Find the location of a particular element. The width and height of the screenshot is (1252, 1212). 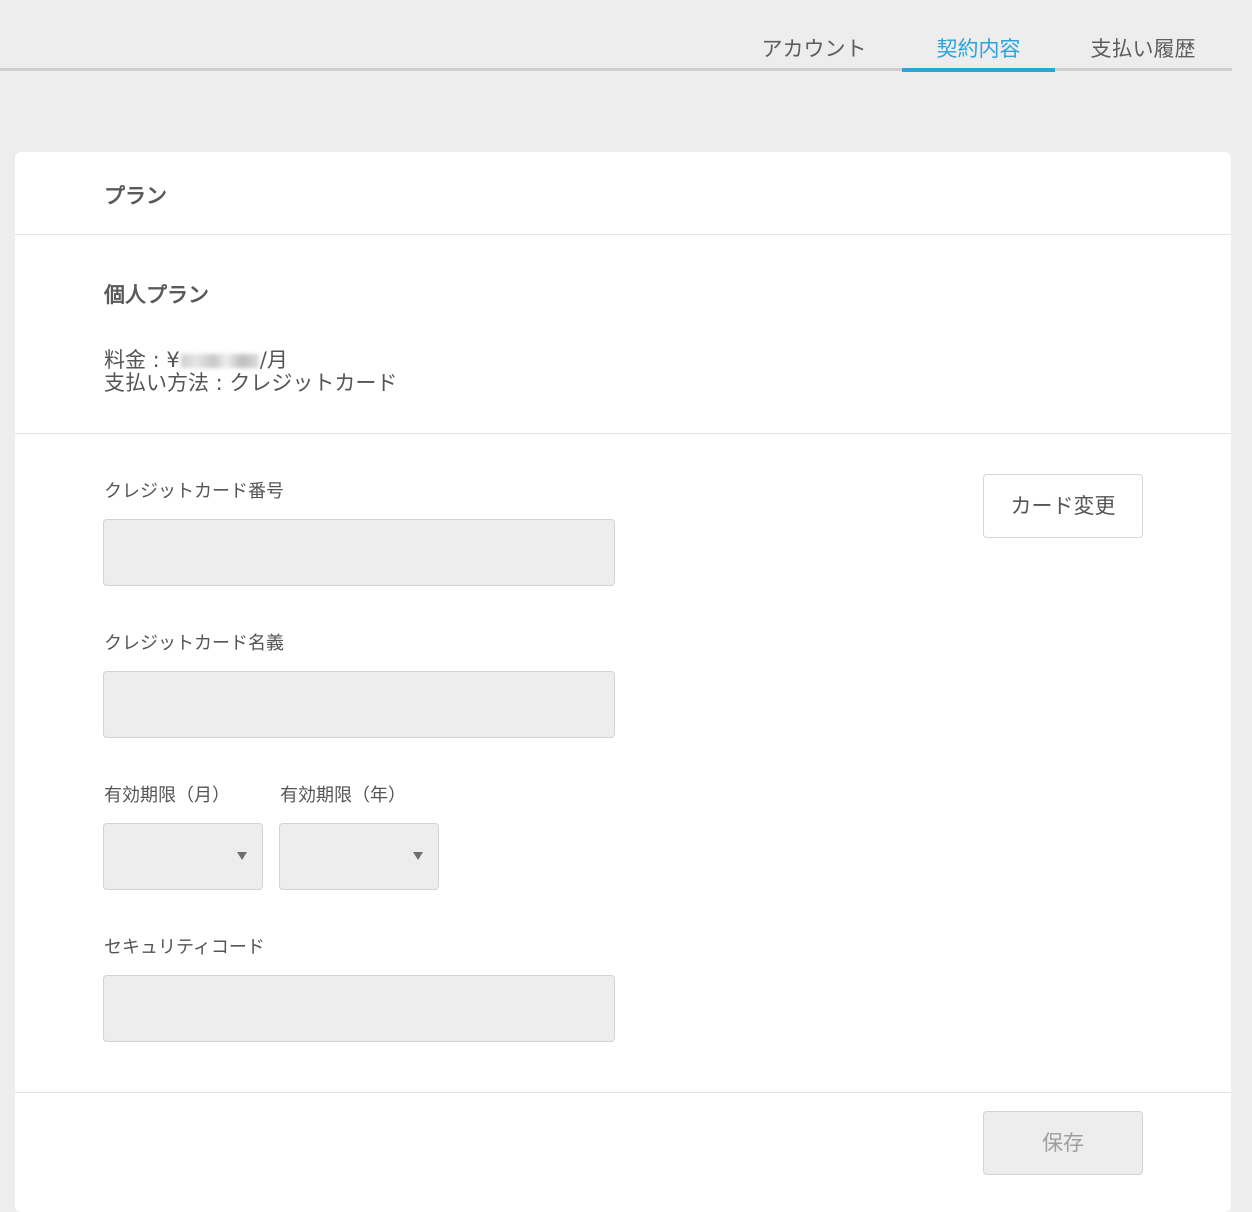

card-name-input is located at coordinates (359, 704).